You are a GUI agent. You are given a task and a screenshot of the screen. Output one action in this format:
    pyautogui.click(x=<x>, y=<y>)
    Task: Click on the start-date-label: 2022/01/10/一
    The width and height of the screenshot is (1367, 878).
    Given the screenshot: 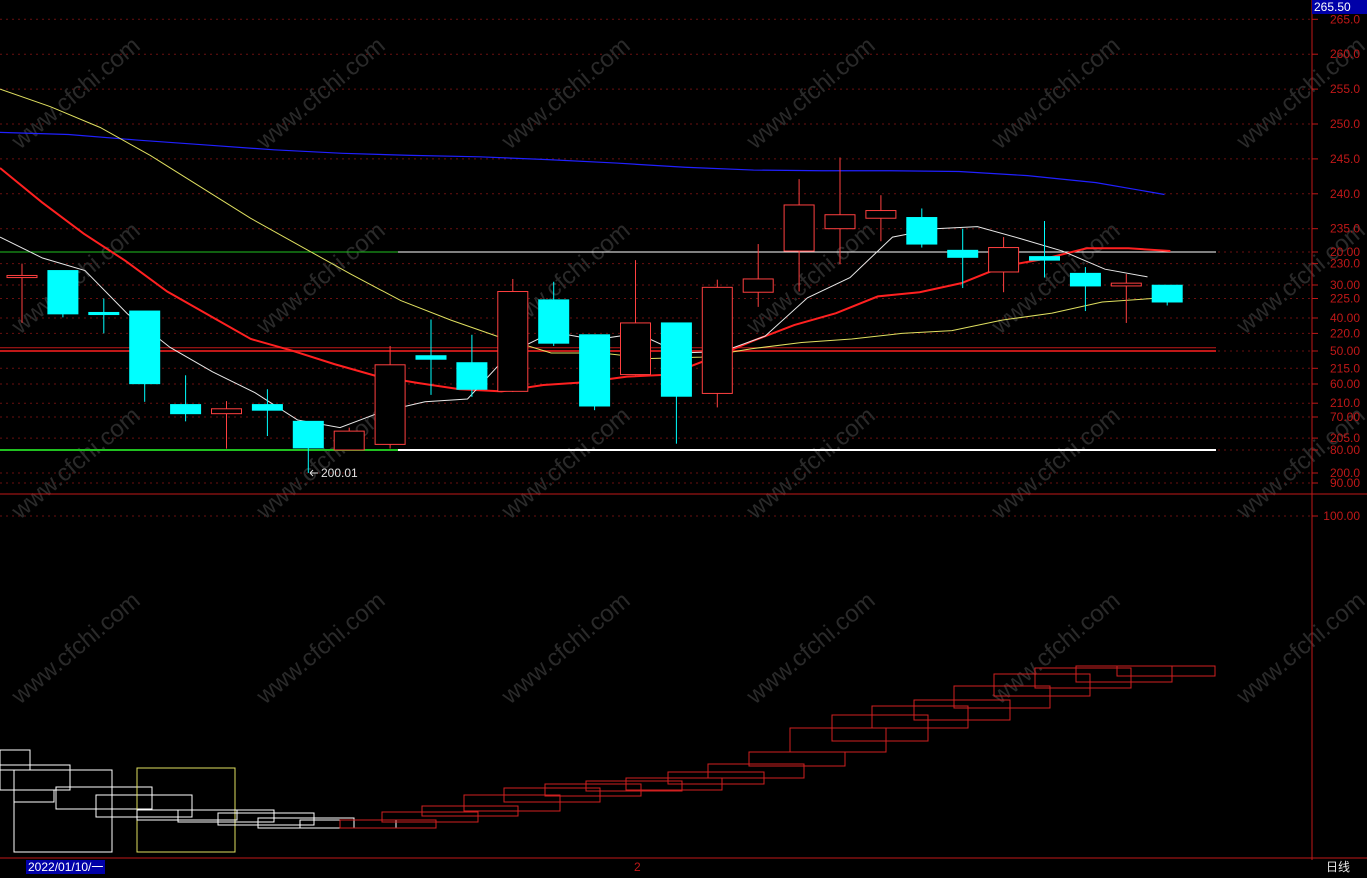 What is the action you would take?
    pyautogui.click(x=66, y=867)
    